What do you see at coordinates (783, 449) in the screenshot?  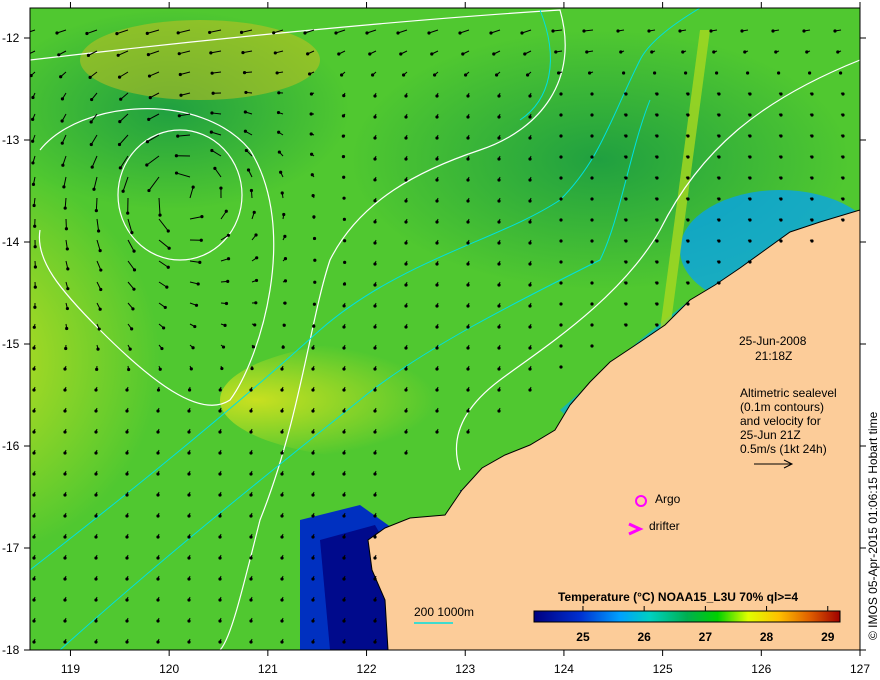 I see `annotation-line: 0.5m/s (1kt 24h)` at bounding box center [783, 449].